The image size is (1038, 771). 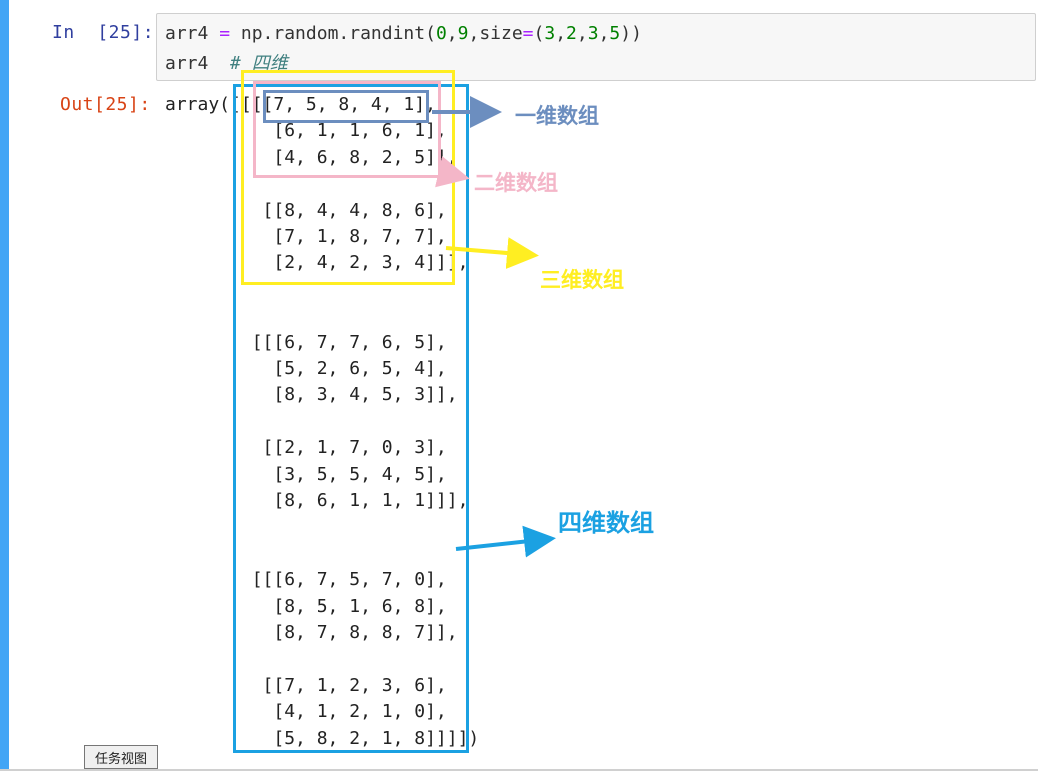 I want to click on task-view-tooltip: 任务视图, so click(x=121, y=757).